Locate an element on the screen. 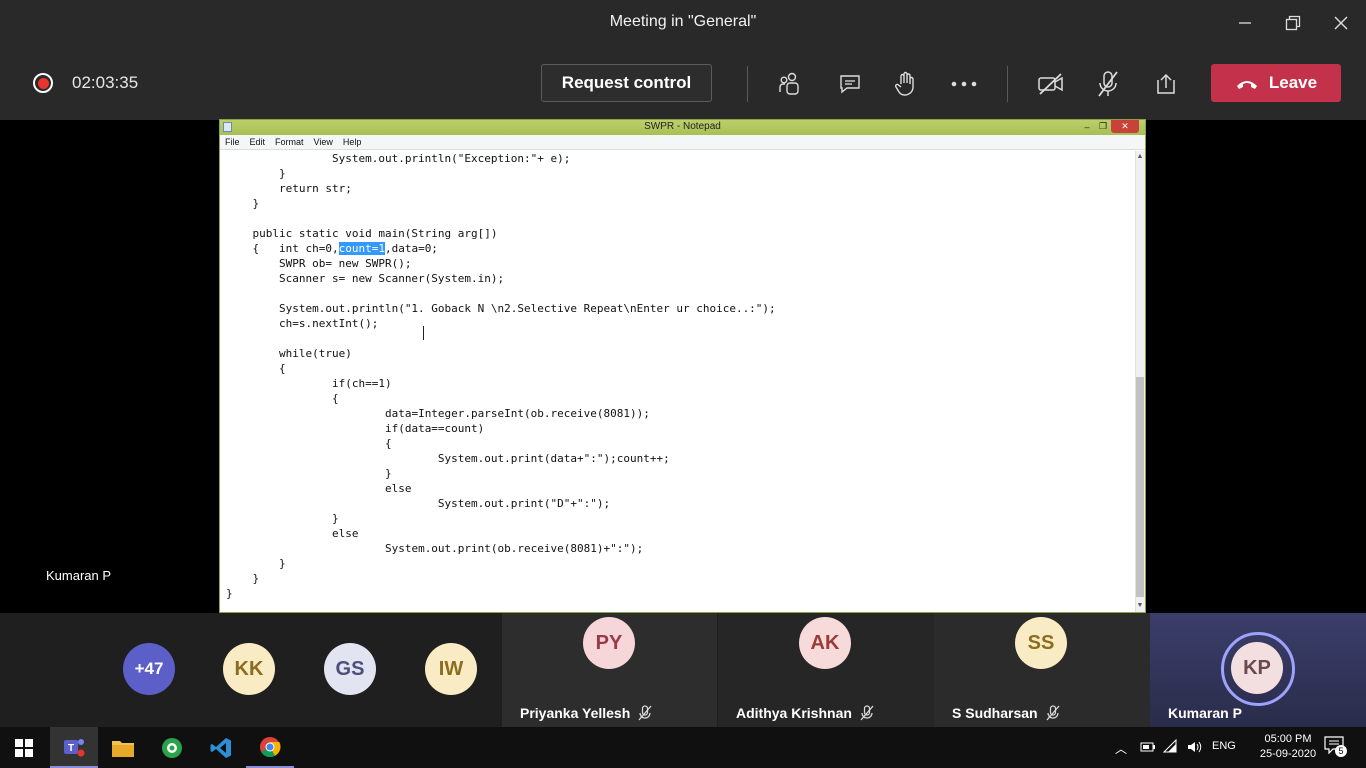 The image size is (1366, 768). battery-icon is located at coordinates (1147, 747).